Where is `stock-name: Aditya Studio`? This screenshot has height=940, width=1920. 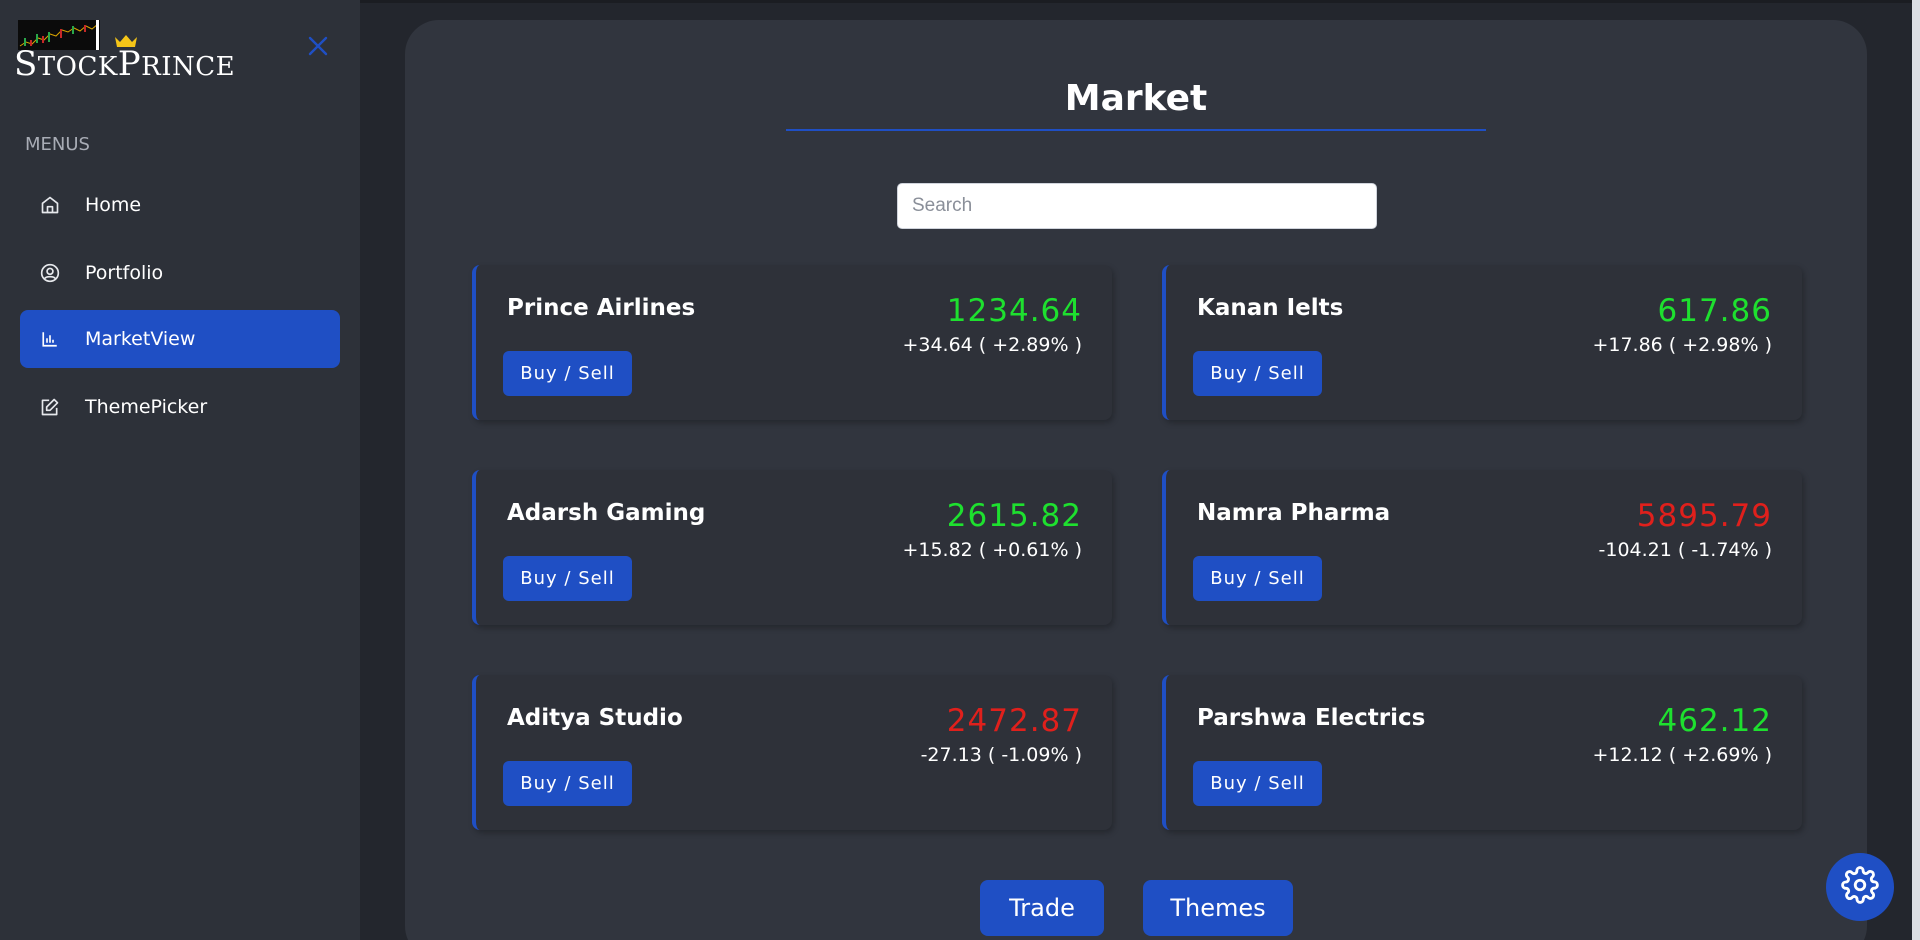 stock-name: Aditya Studio is located at coordinates (595, 718).